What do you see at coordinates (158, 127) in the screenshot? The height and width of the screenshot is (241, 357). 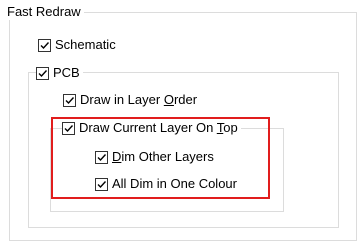 I see `draw-current-layer-on-top-label: Draw Current Layer On Top` at bounding box center [158, 127].